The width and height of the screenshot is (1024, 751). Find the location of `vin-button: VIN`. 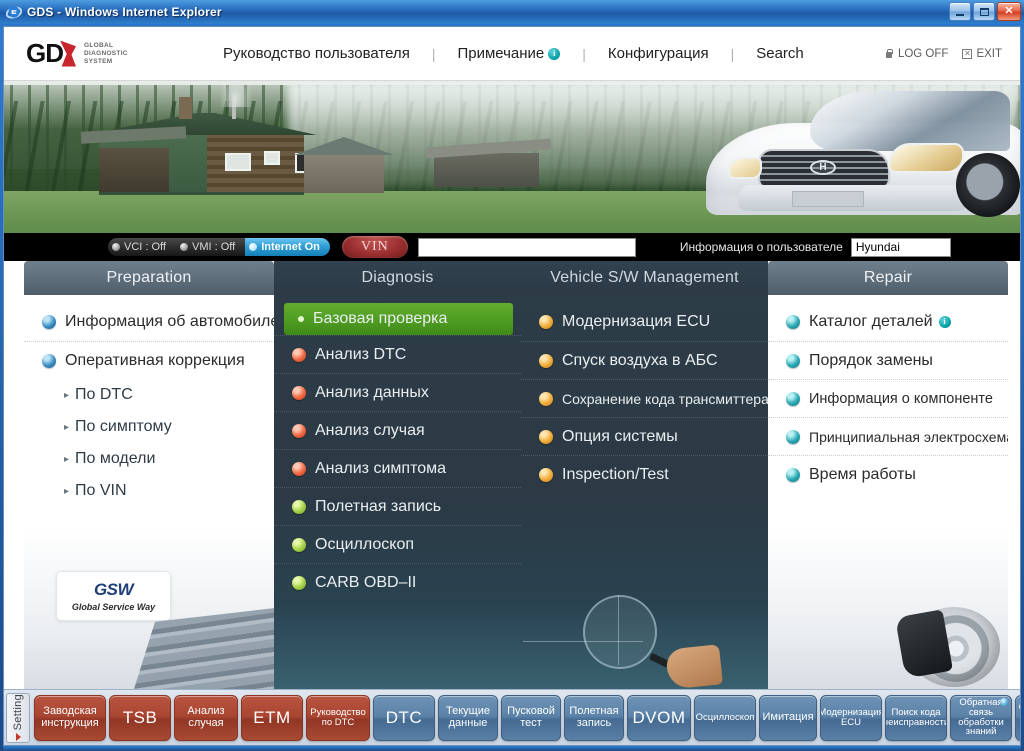

vin-button: VIN is located at coordinates (374, 247).